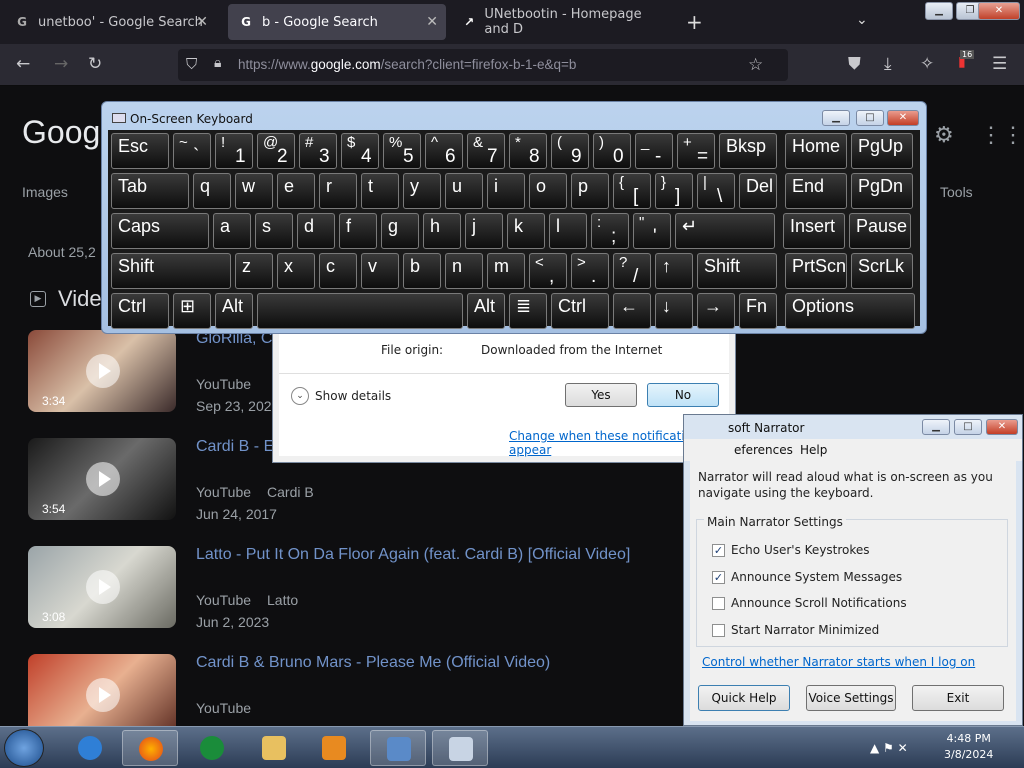  What do you see at coordinates (486, 311) in the screenshot?
I see `key-ralt: Alt` at bounding box center [486, 311].